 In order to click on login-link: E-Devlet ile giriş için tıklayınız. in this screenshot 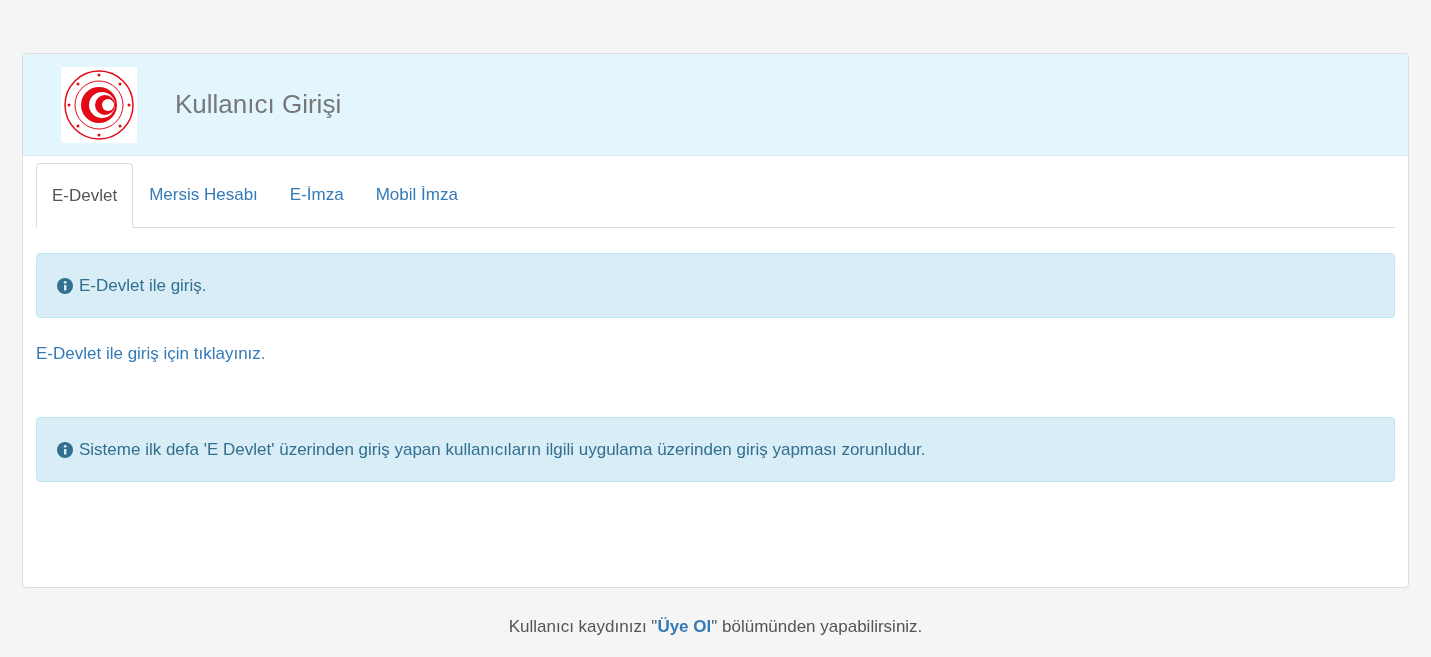, I will do `click(151, 354)`.